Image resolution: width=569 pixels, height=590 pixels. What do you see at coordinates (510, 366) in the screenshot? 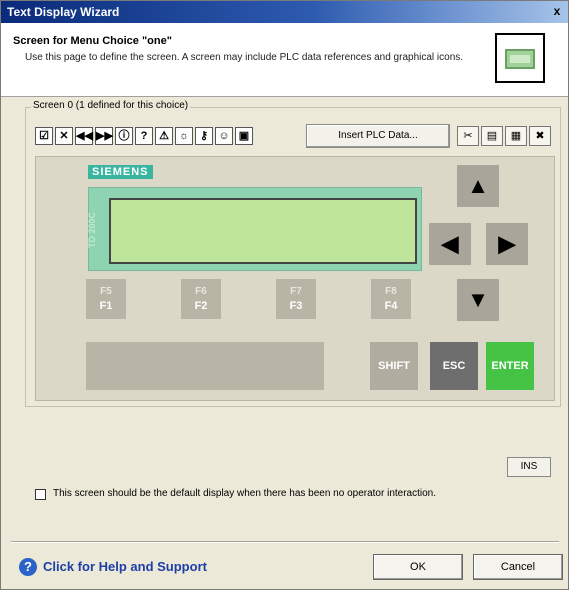
I see `enter-key: ENTER` at bounding box center [510, 366].